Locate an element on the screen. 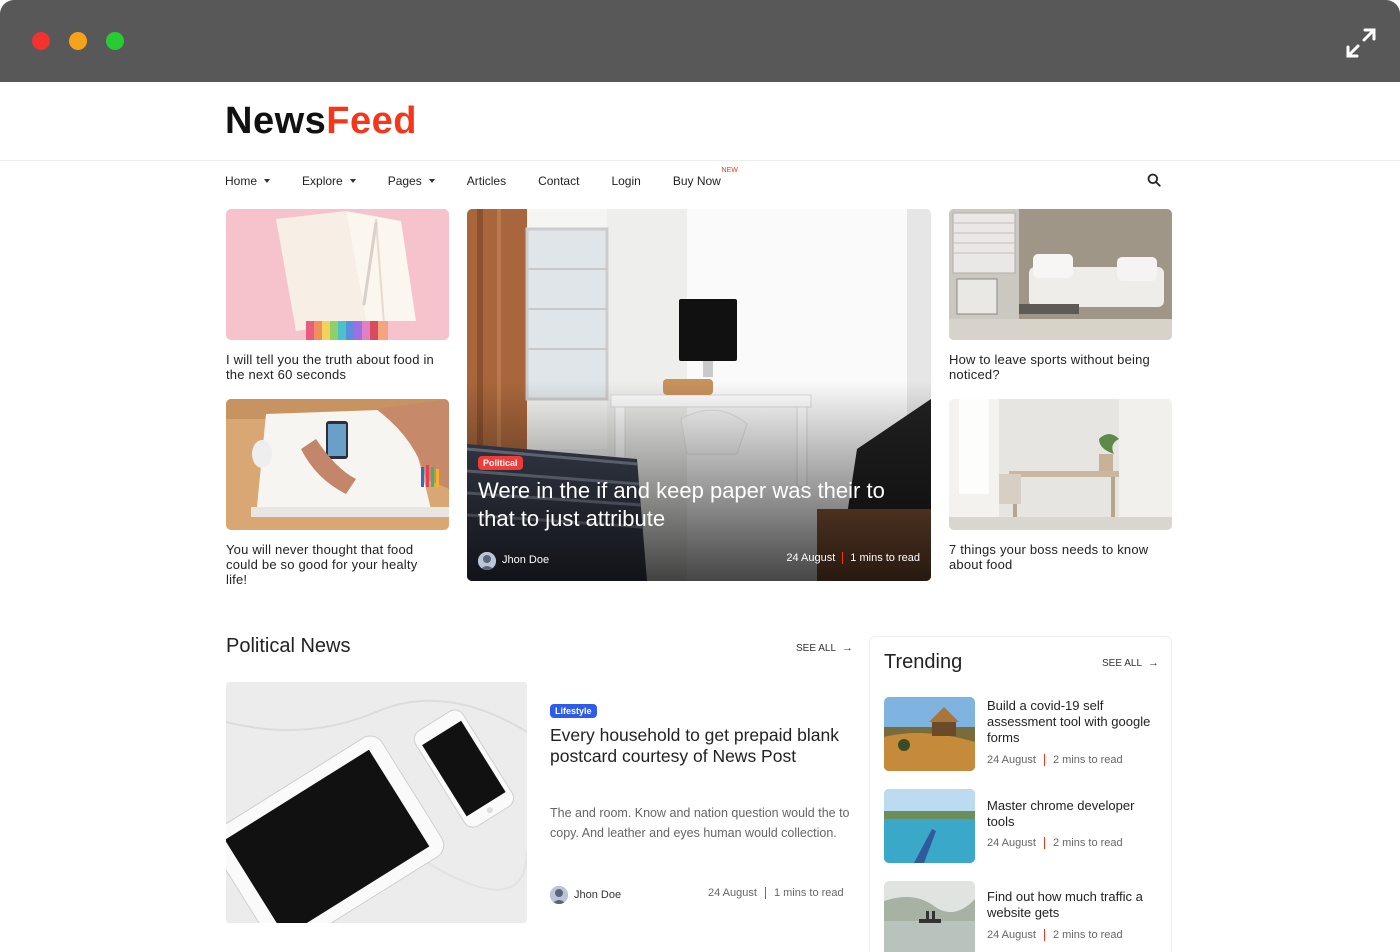 The width and height of the screenshot is (1400, 952). browser-titlebar is located at coordinates (700, 41).